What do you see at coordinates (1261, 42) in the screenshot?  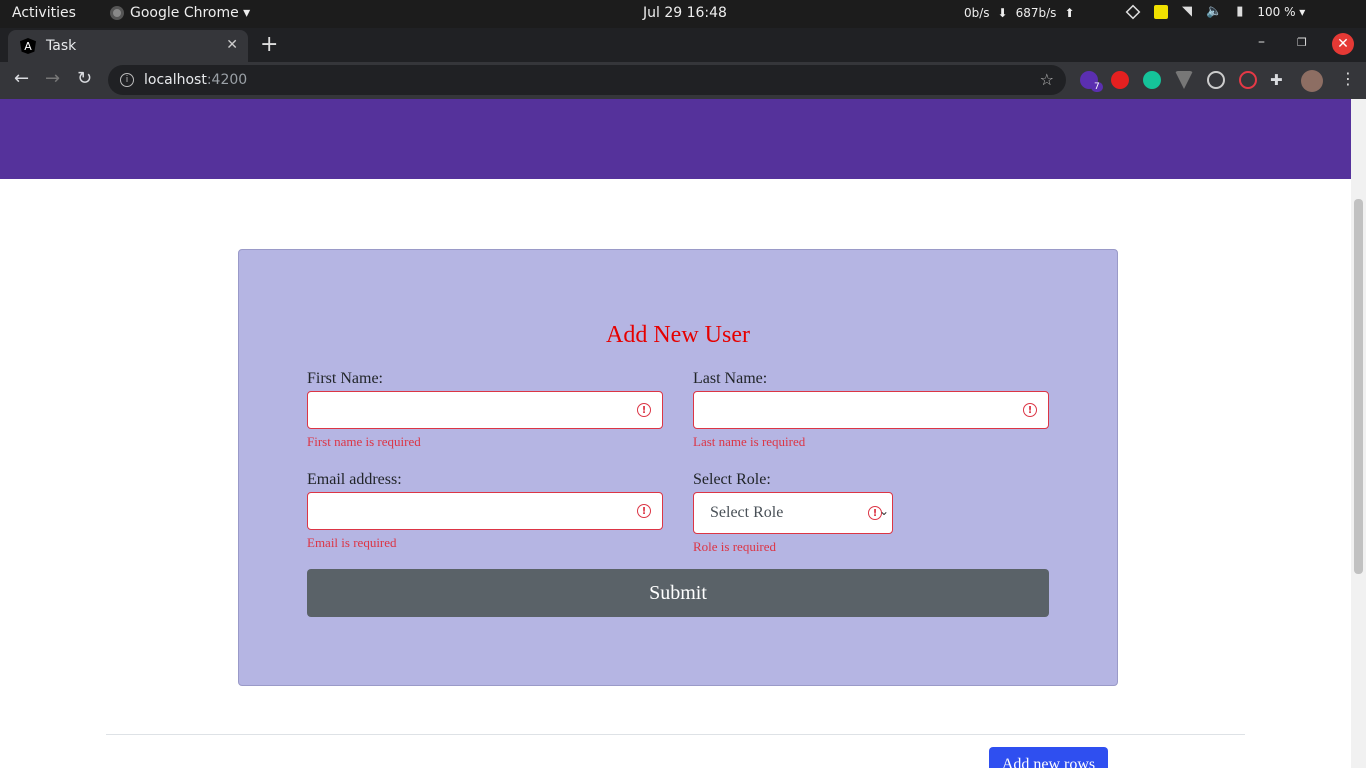 I see `minimize-icon: –` at bounding box center [1261, 42].